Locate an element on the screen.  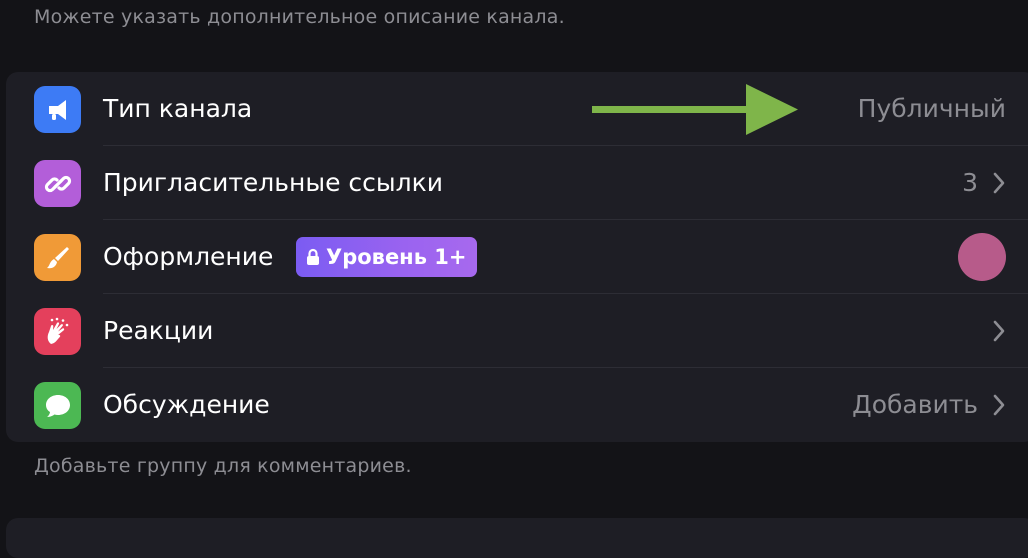
row-invite-links: Пригласительные ссылки 3 is located at coordinates (517, 183).